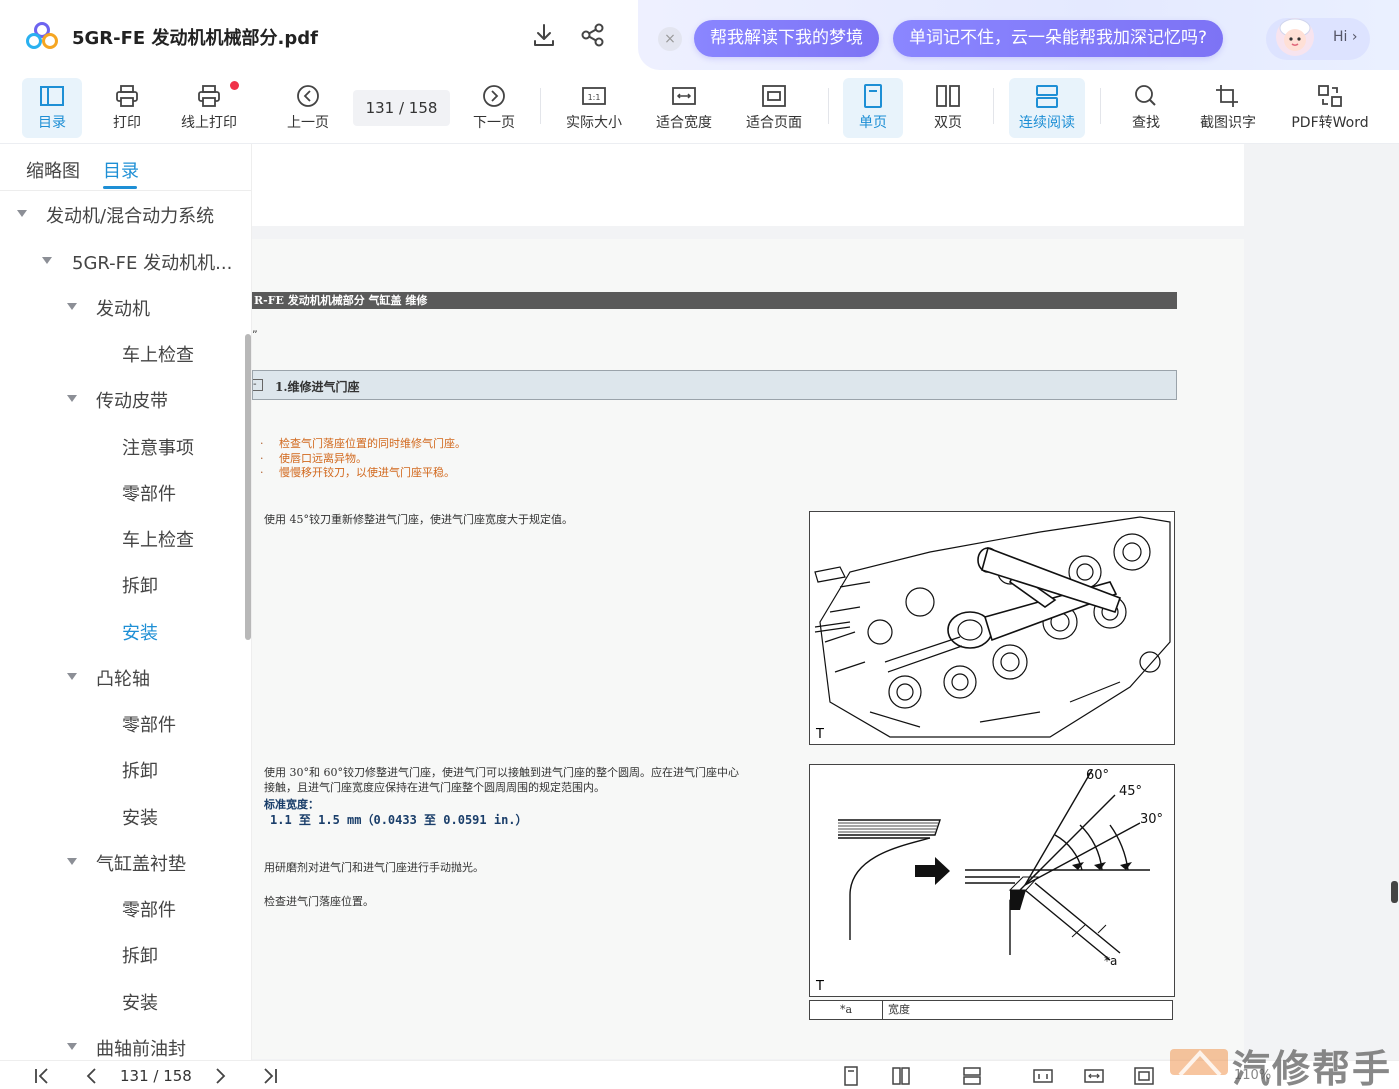 This screenshot has width=1399, height=1089. Describe the element at coordinates (258, 385) in the screenshot. I see `collapse-icon: -` at that location.